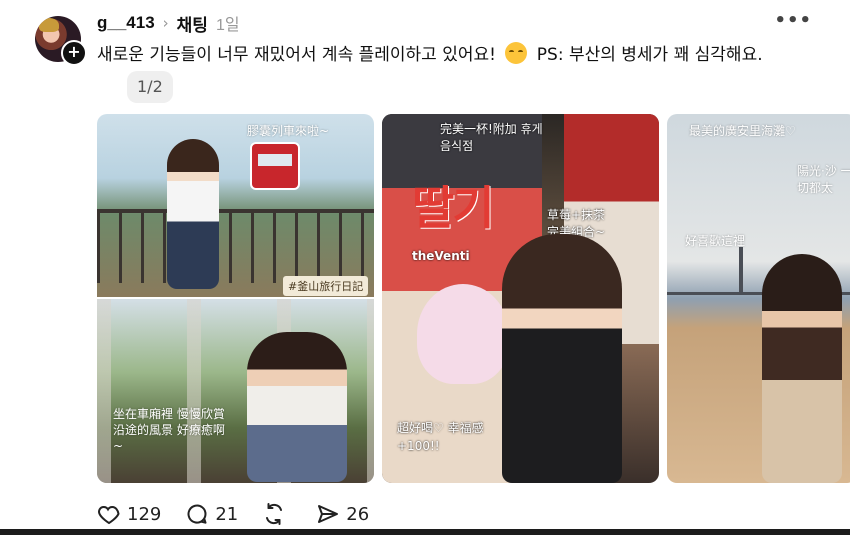 The height and width of the screenshot is (535, 850). I want to click on photo-hashtag: #釜山旅行日記, so click(326, 286).